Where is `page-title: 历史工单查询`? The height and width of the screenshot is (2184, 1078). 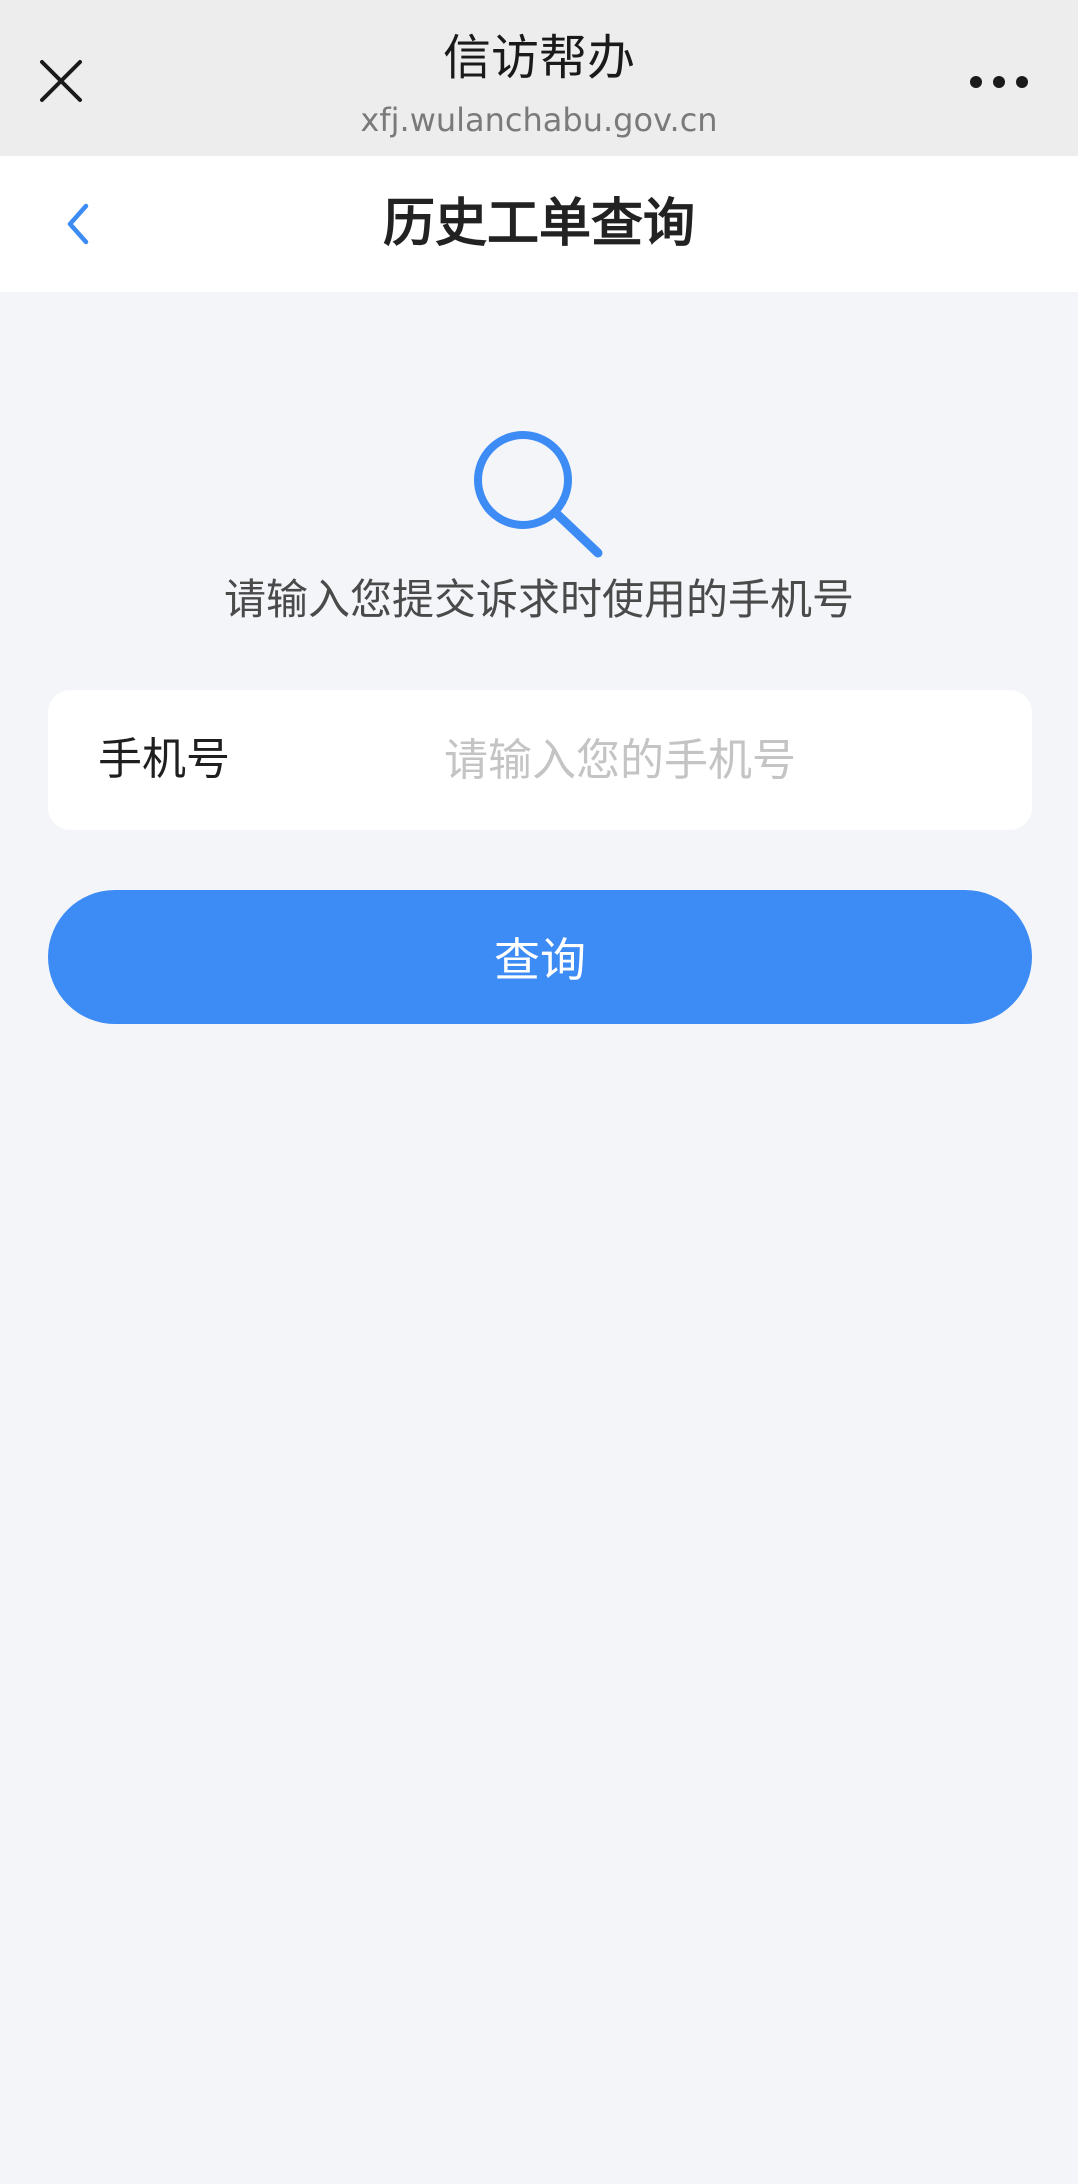
page-title: 历史工单查询 is located at coordinates (538, 224).